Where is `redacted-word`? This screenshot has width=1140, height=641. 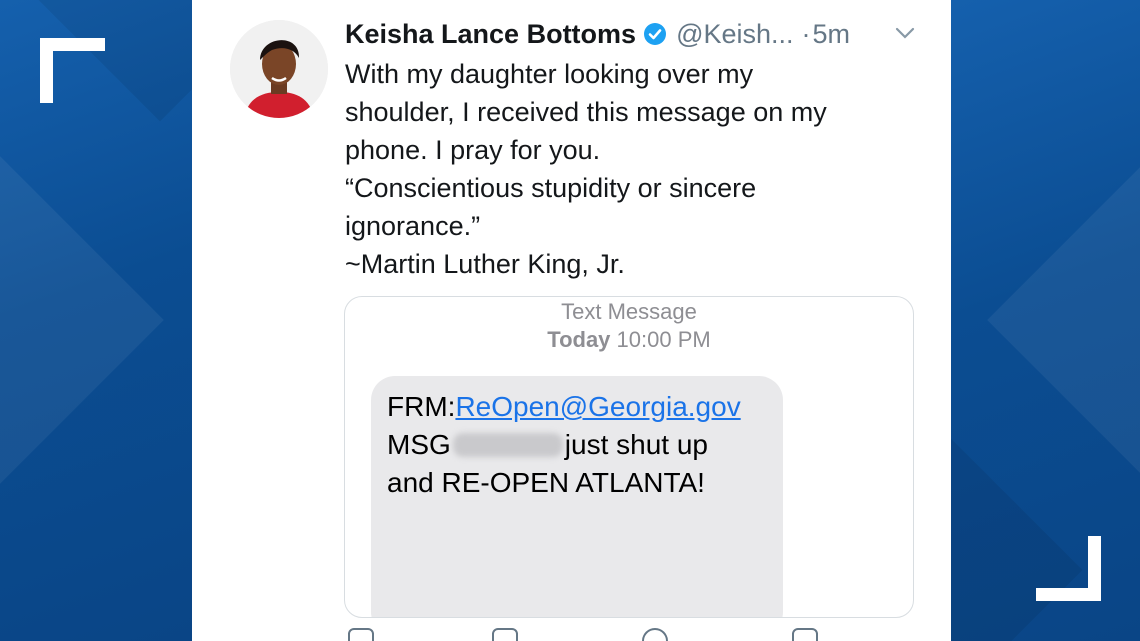 redacted-word is located at coordinates (507, 445).